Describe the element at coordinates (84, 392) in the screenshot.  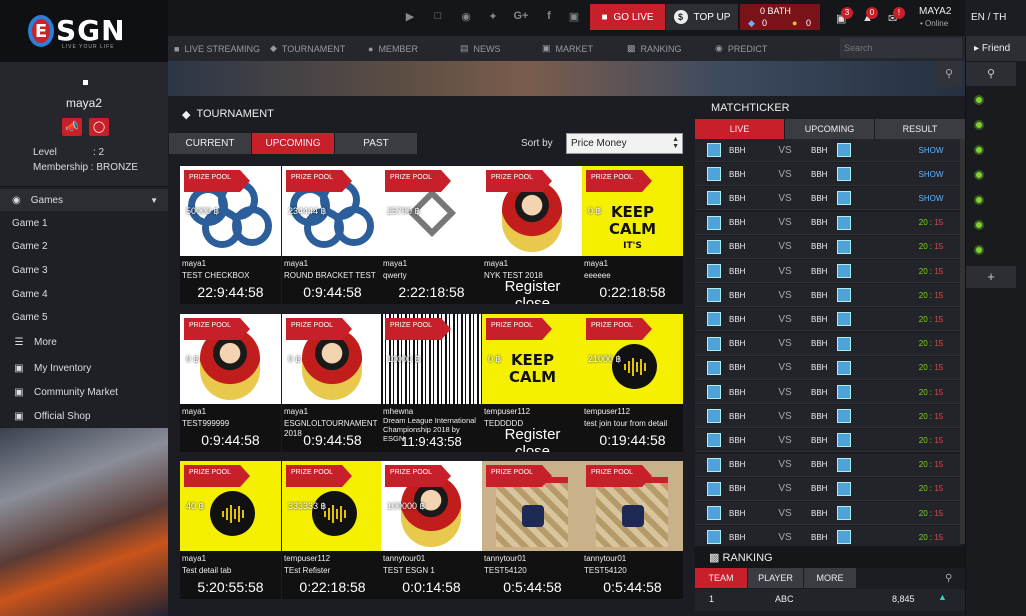
I see `sidebar-item-market: ▣ Community Market` at that location.